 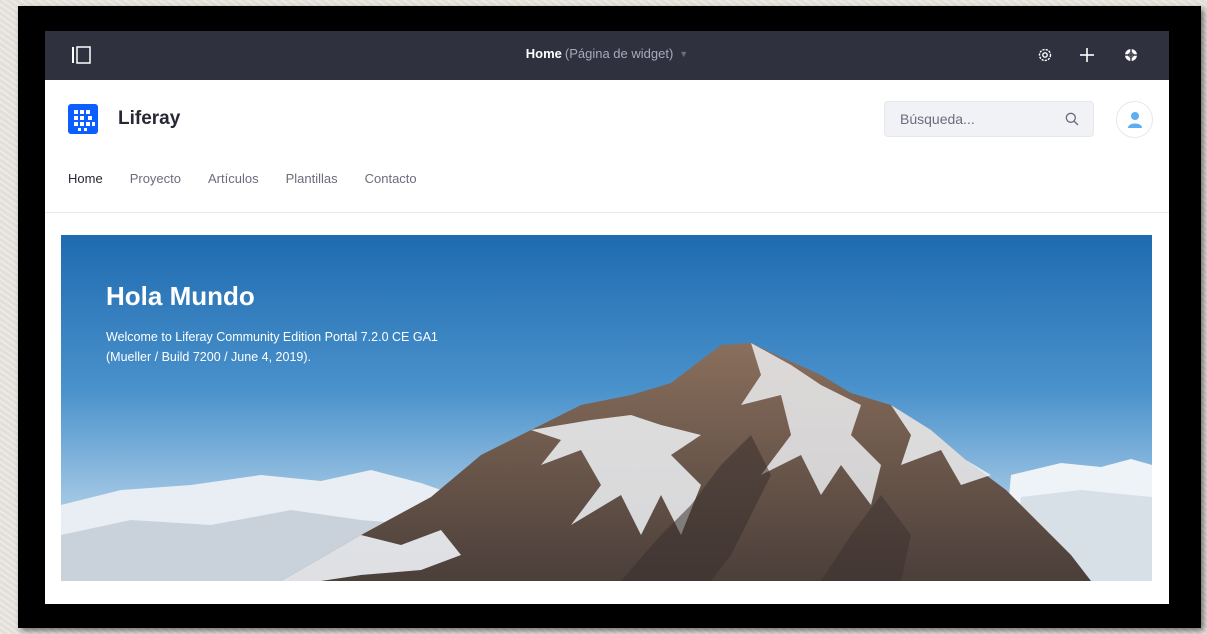 What do you see at coordinates (683, 54) in the screenshot?
I see `caret-down-icon: ▼` at bounding box center [683, 54].